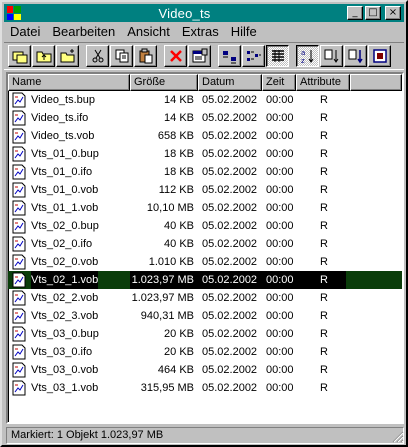  Describe the element at coordinates (63, 100) in the screenshot. I see `file-name: Video_ts.bup` at that location.